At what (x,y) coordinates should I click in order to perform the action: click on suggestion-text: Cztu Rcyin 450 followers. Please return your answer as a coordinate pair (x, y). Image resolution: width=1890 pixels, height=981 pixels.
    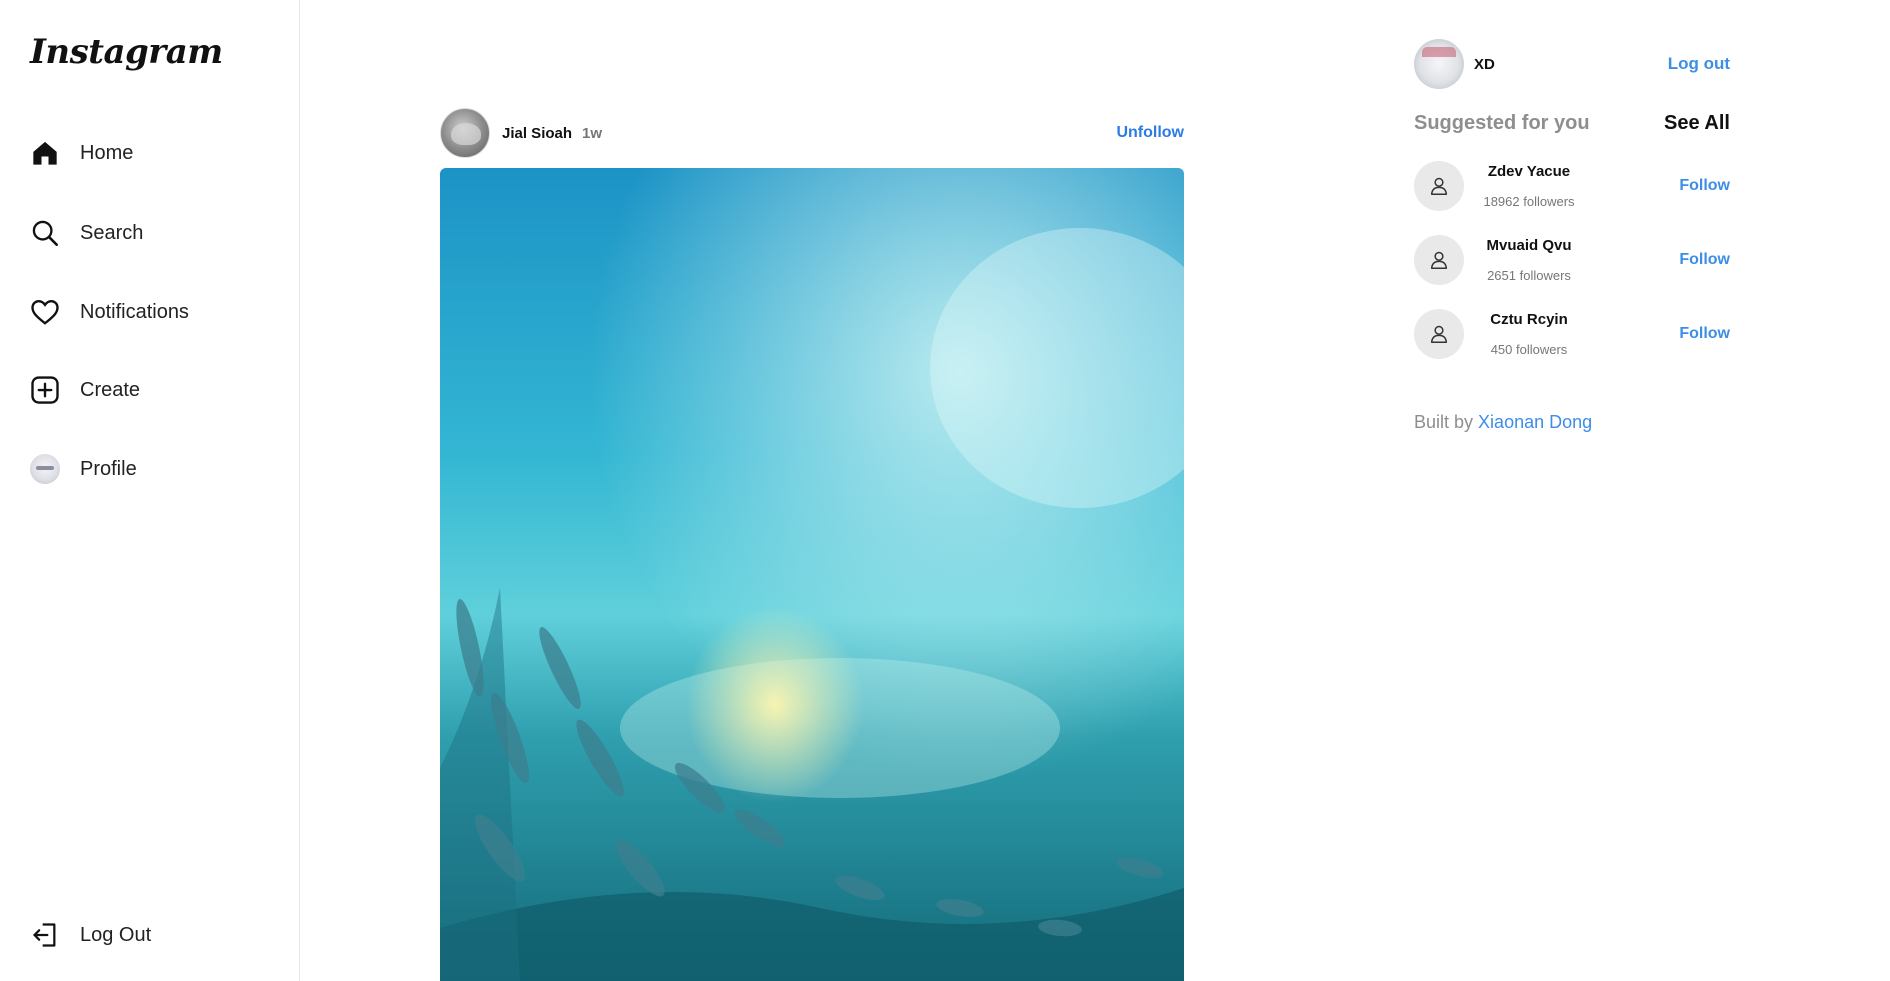
    Looking at the image, I should click on (1529, 334).